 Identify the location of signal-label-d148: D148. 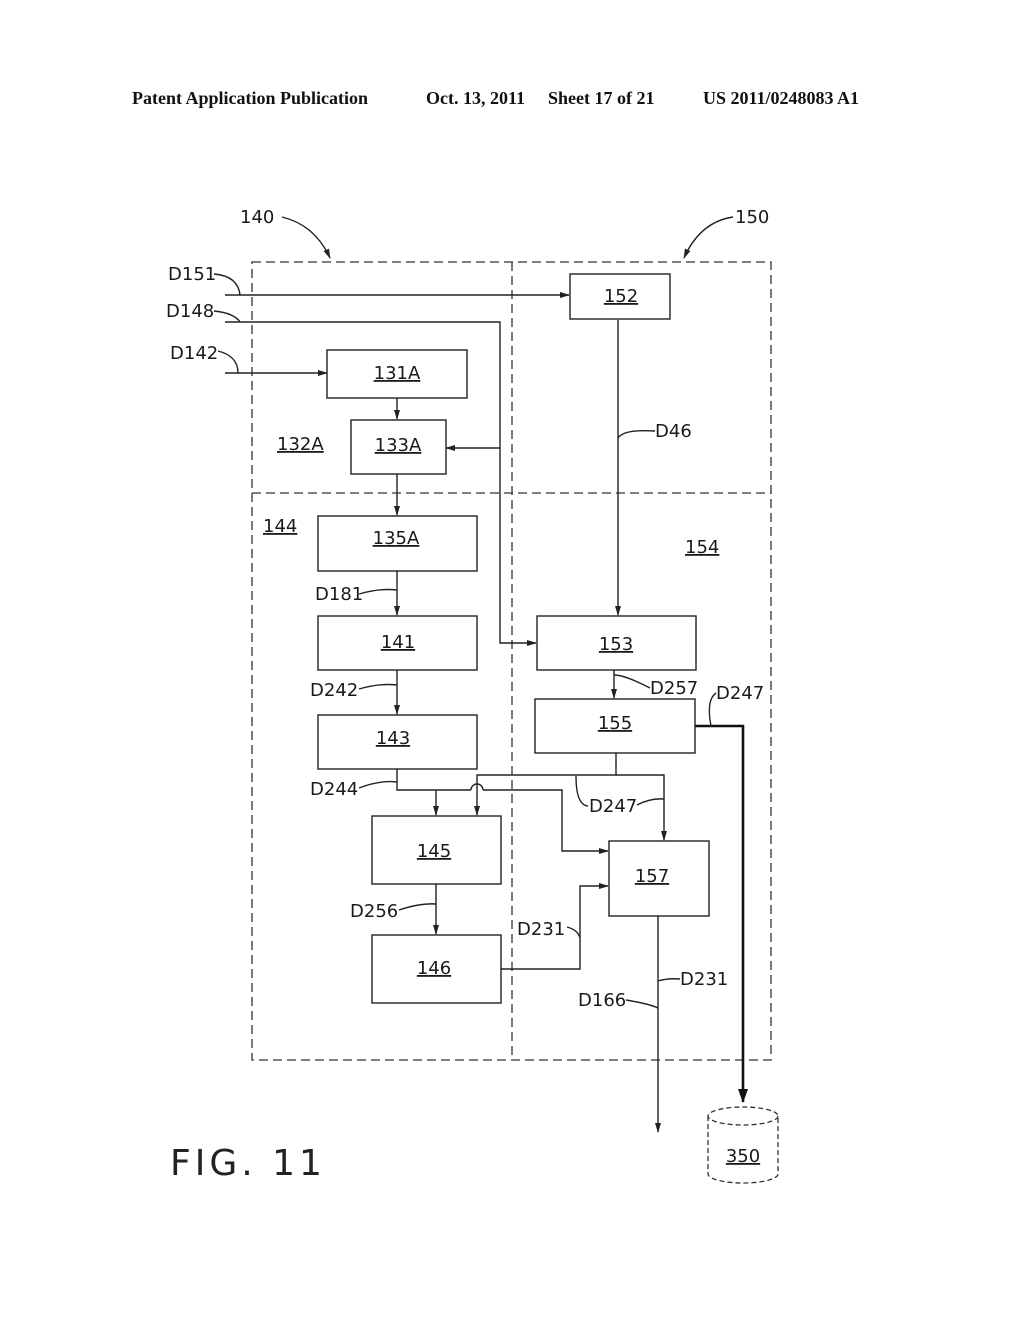
(190, 311).